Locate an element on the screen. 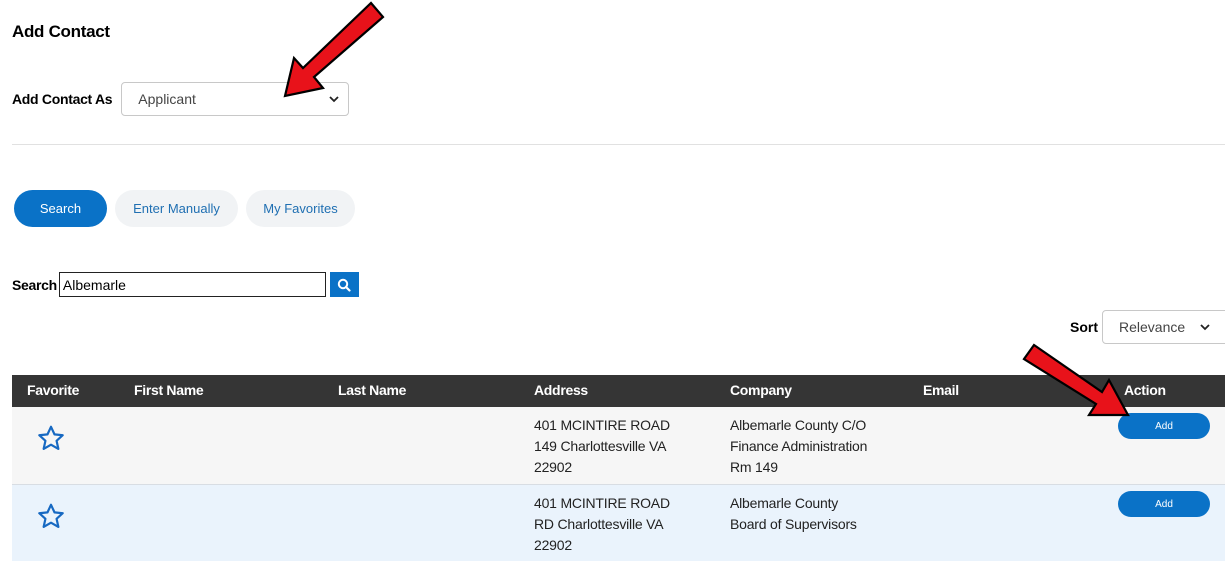  address-line: 149 Charlottesville VA is located at coordinates (600, 446).